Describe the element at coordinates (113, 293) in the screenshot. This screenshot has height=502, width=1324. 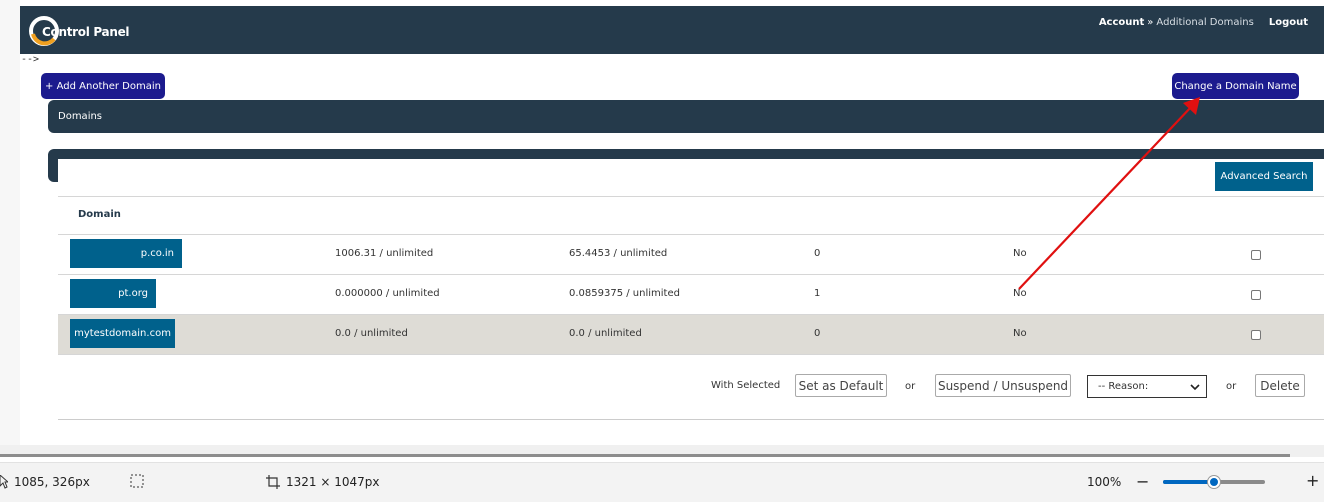
I see `domain-link: pt.org` at that location.